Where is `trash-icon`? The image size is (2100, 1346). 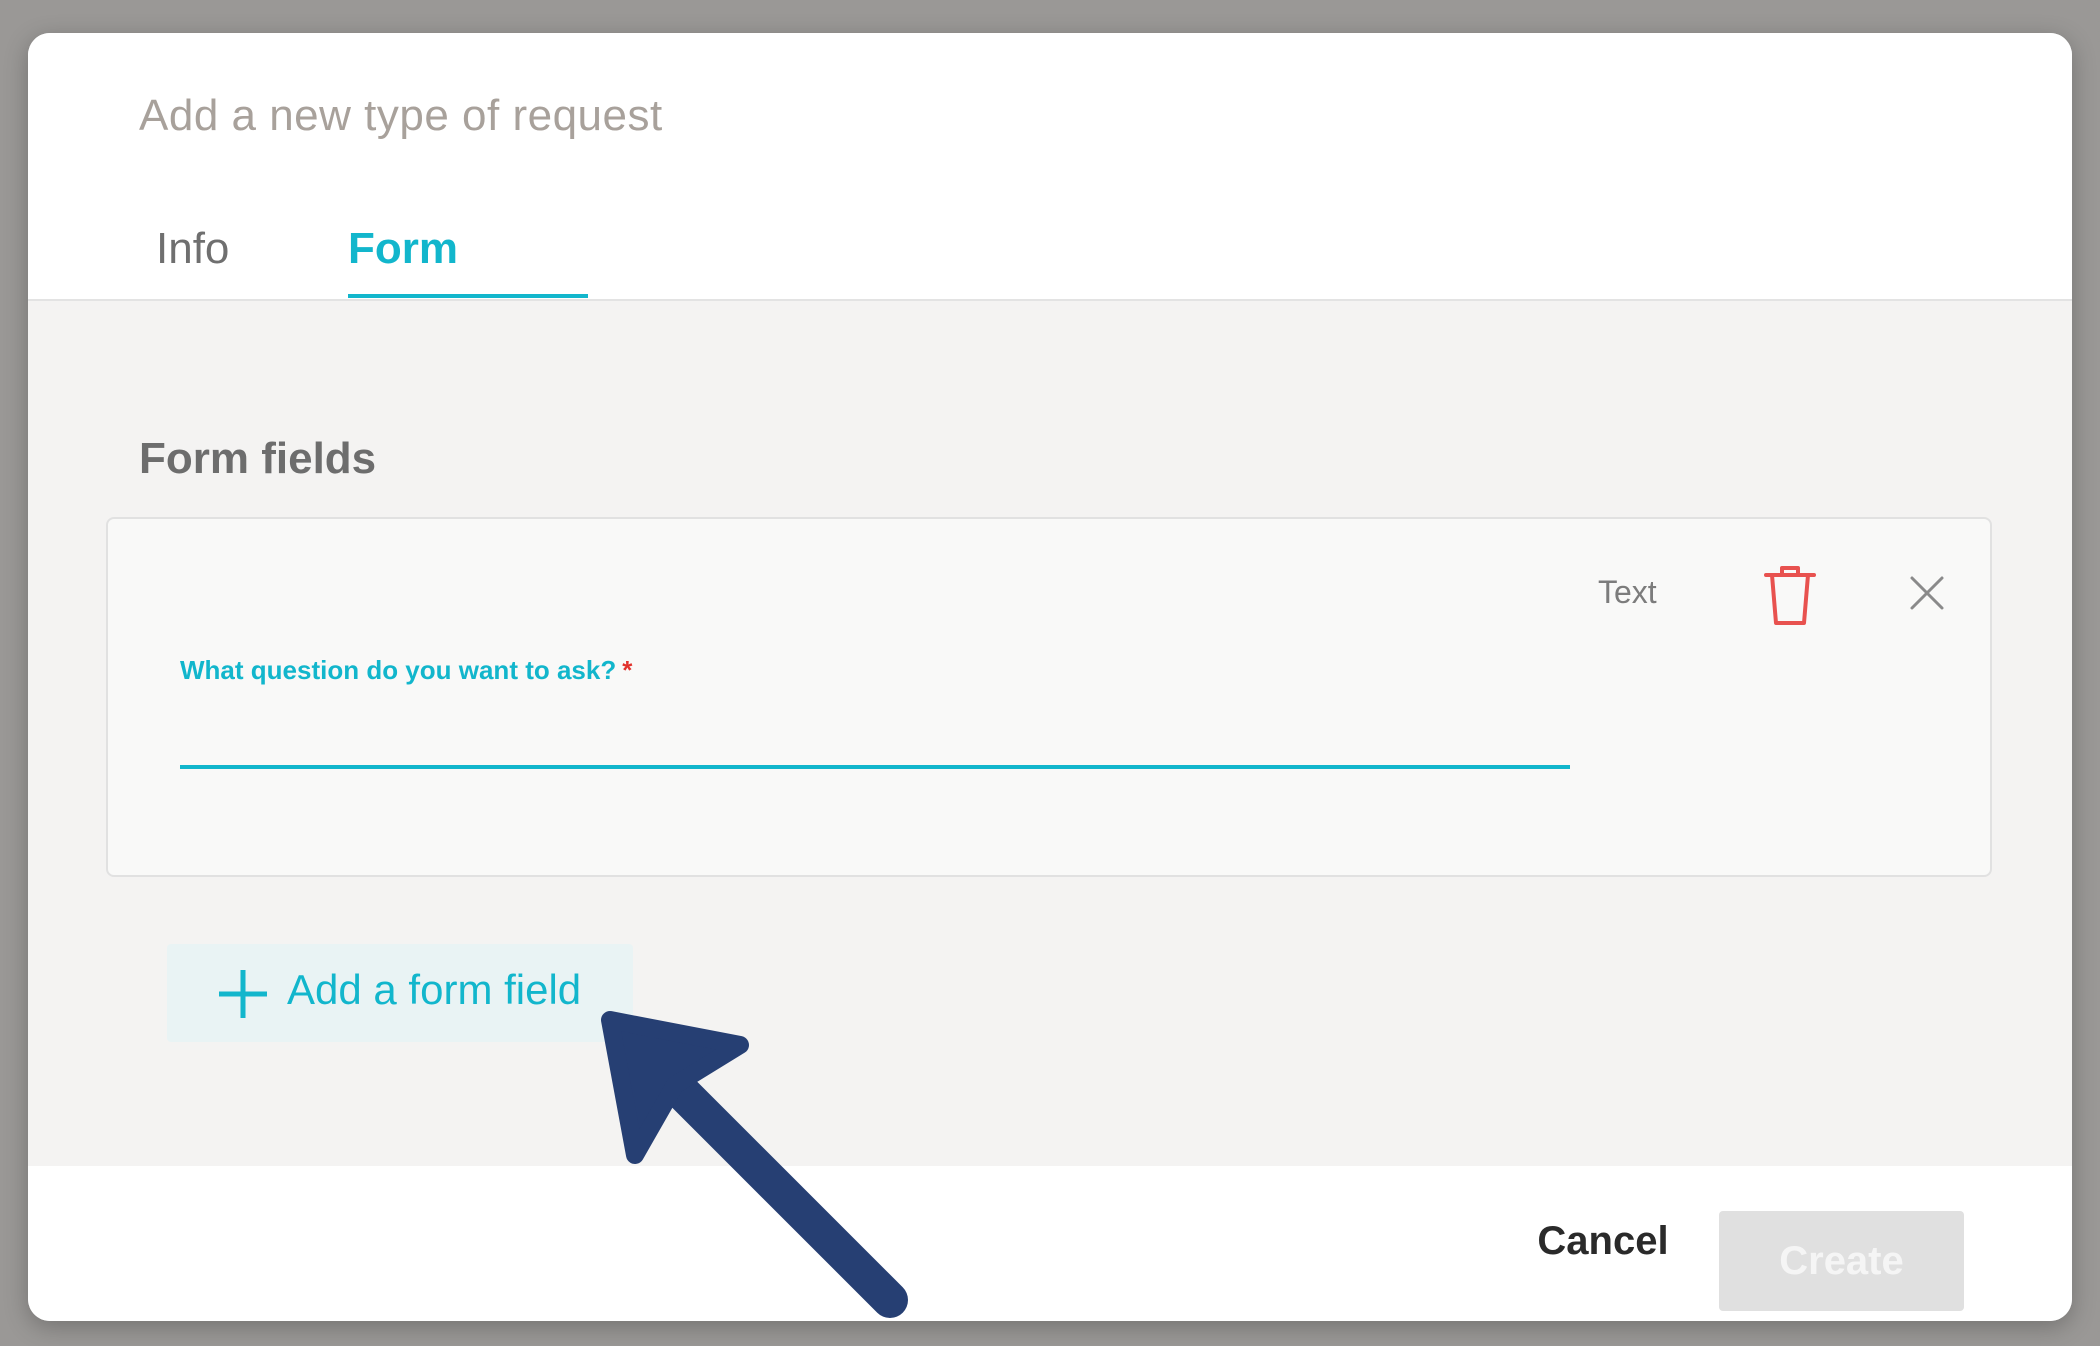
trash-icon is located at coordinates (1790, 595).